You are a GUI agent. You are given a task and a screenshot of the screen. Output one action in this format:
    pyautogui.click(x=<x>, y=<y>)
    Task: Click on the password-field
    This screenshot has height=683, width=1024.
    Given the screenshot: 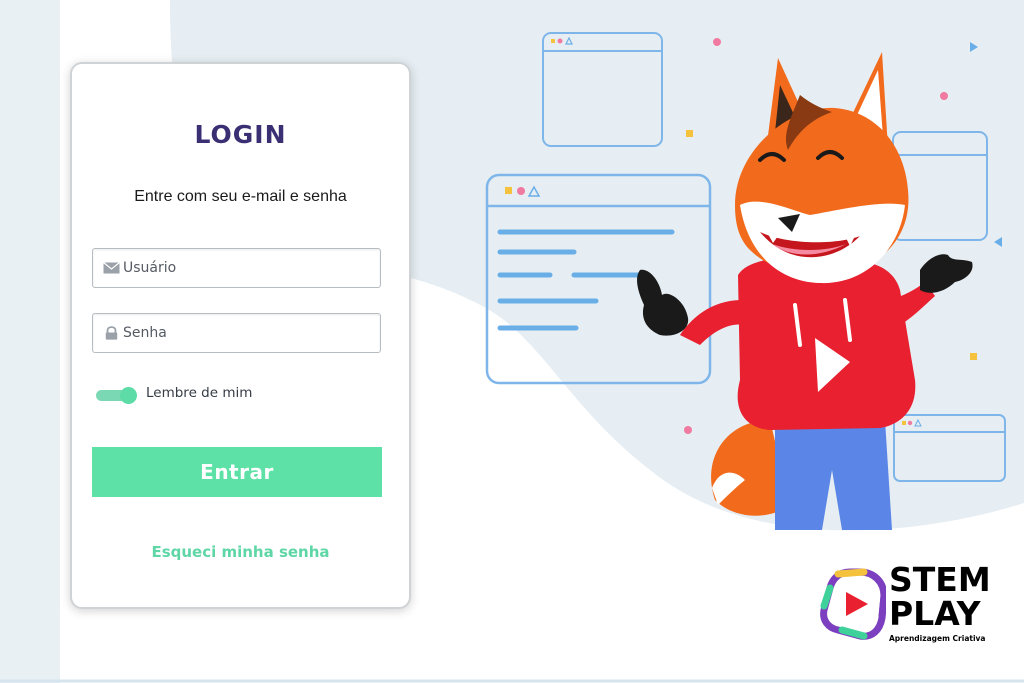 What is the action you would take?
    pyautogui.click(x=236, y=333)
    